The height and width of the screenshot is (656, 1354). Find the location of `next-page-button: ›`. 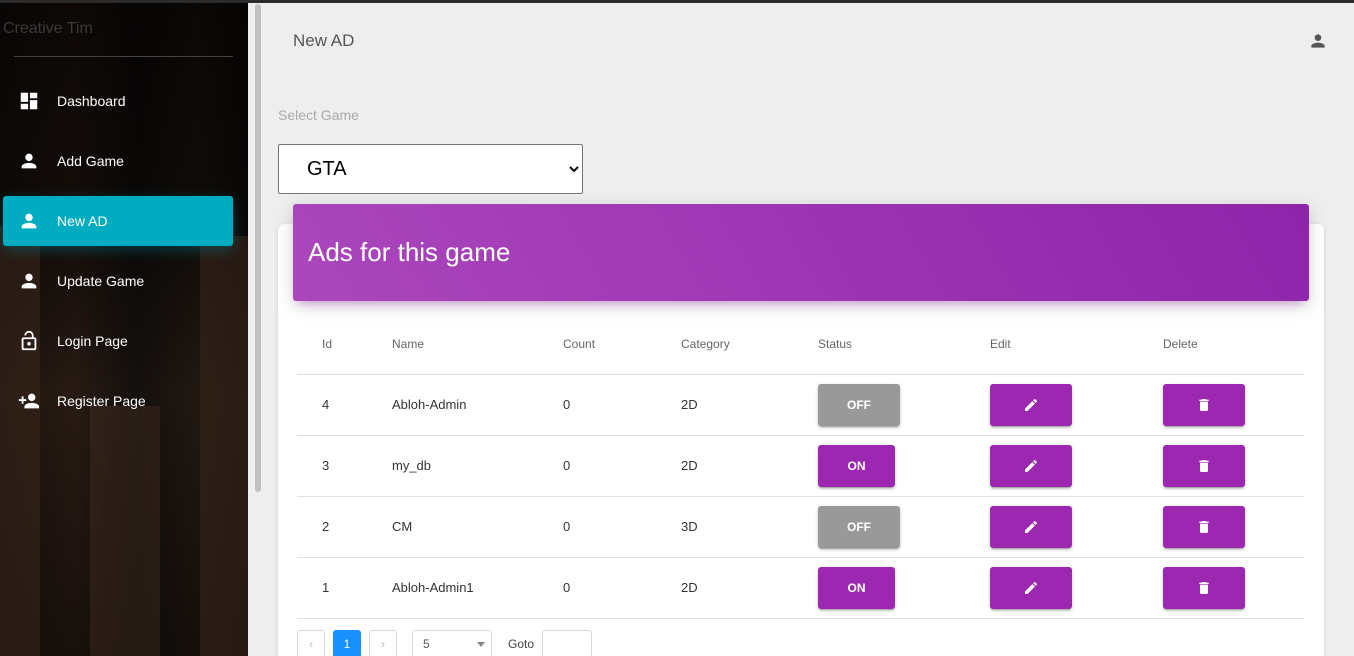

next-page-button: › is located at coordinates (383, 643).